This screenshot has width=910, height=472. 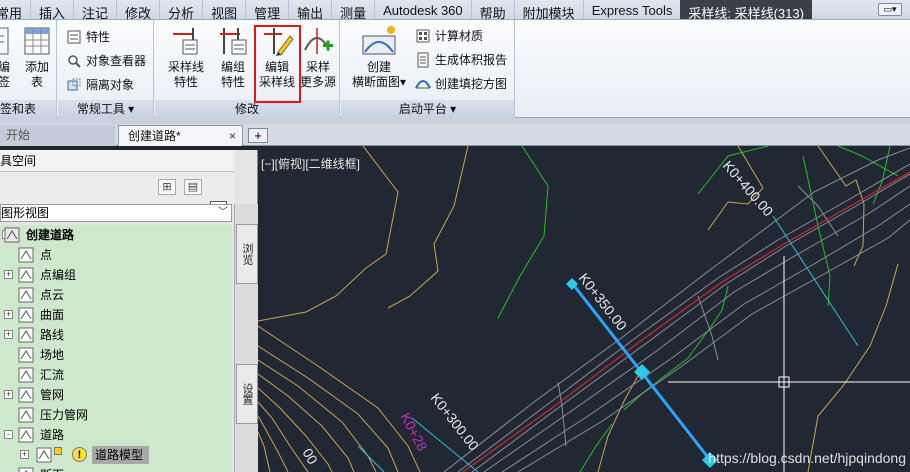 What do you see at coordinates (423, 60) in the screenshot?
I see `volume-report-icon` at bounding box center [423, 60].